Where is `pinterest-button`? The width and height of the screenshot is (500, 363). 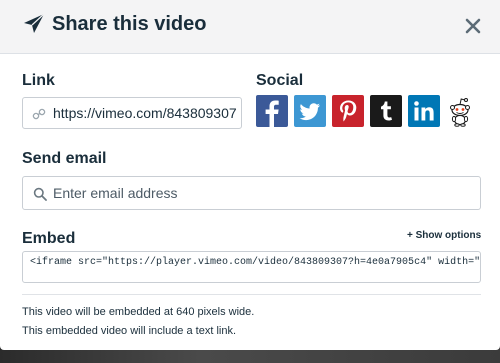 pinterest-button is located at coordinates (348, 111).